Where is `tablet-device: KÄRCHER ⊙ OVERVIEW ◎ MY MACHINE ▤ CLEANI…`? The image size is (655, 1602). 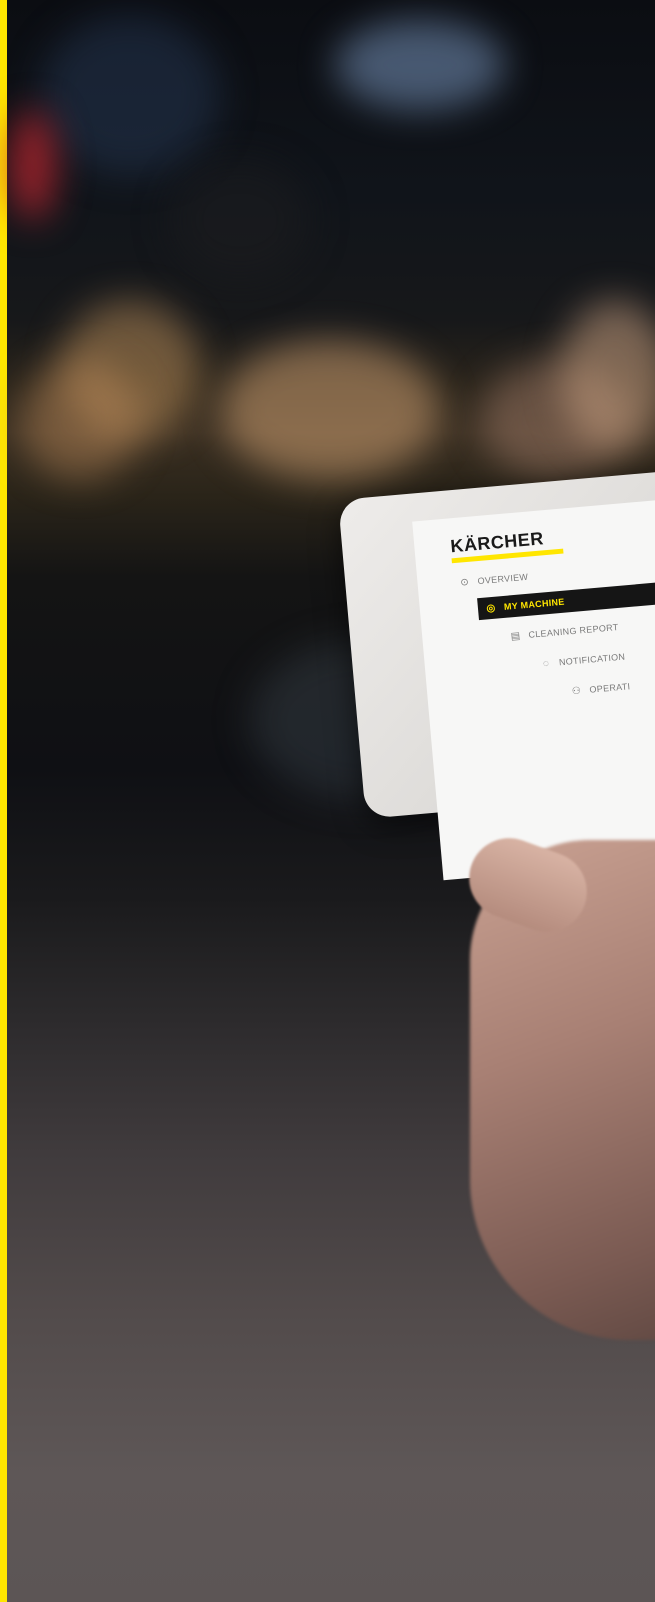
tablet-device: KÄRCHER ⊙ OVERVIEW ◎ MY MACHINE ▤ CLEANI… is located at coordinates (496, 672).